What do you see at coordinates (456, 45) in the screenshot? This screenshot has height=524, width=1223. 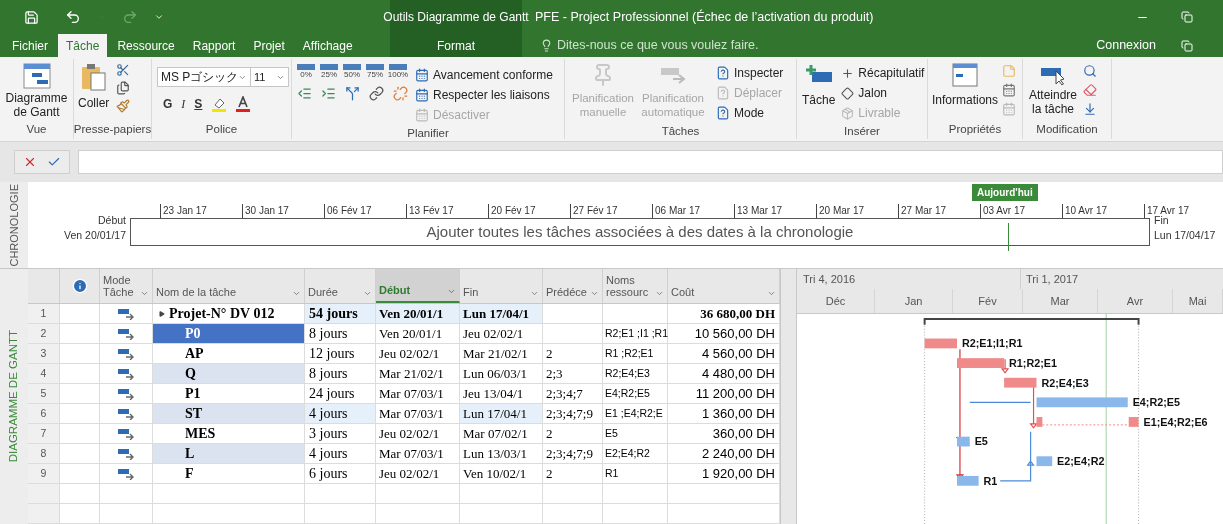 I see `ribbon-tab: Format` at bounding box center [456, 45].